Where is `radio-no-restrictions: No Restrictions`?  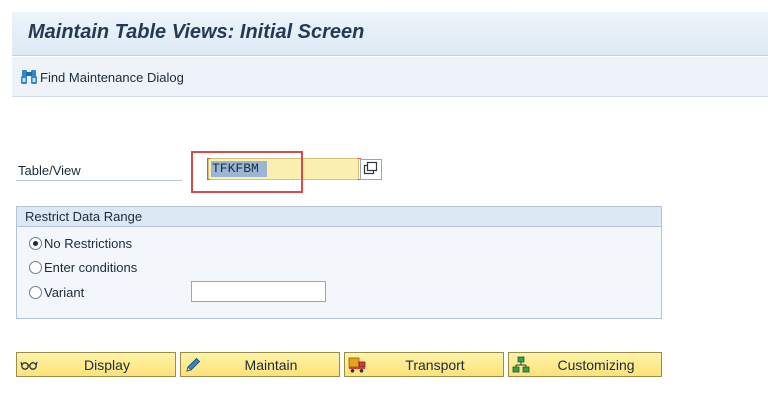 radio-no-restrictions: No Restrictions is located at coordinates (80, 243).